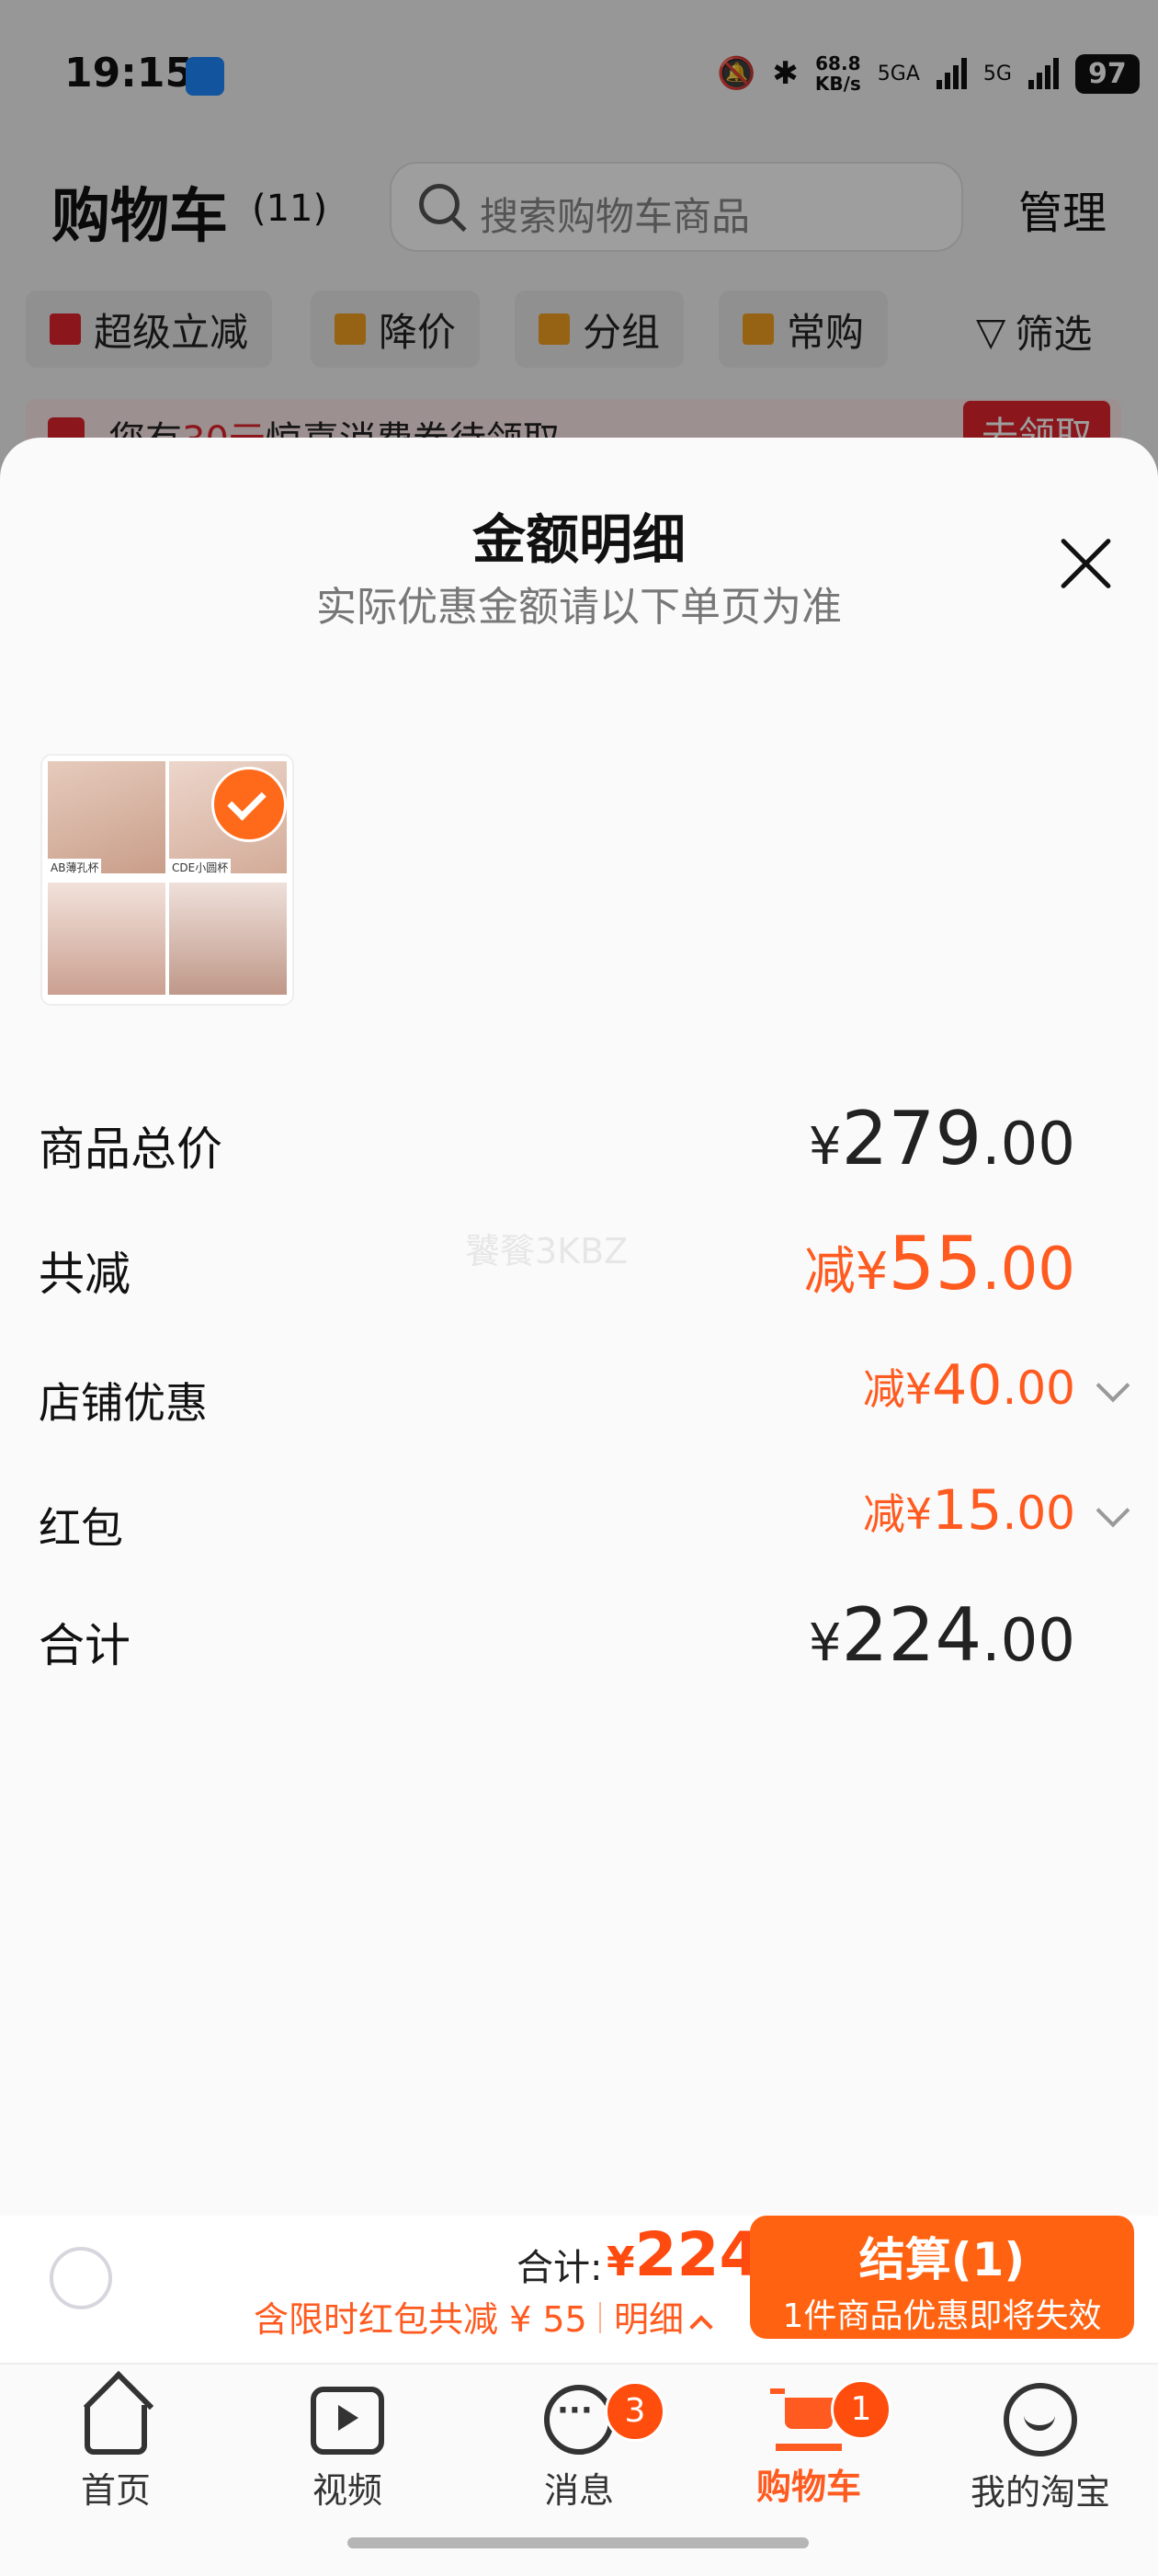 The image size is (1158, 2576). I want to click on total-label: 合计:, so click(560, 2268).